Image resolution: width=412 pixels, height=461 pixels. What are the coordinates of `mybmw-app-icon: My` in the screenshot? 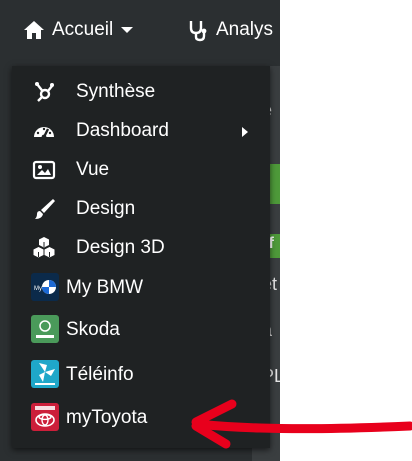 It's located at (45, 287).